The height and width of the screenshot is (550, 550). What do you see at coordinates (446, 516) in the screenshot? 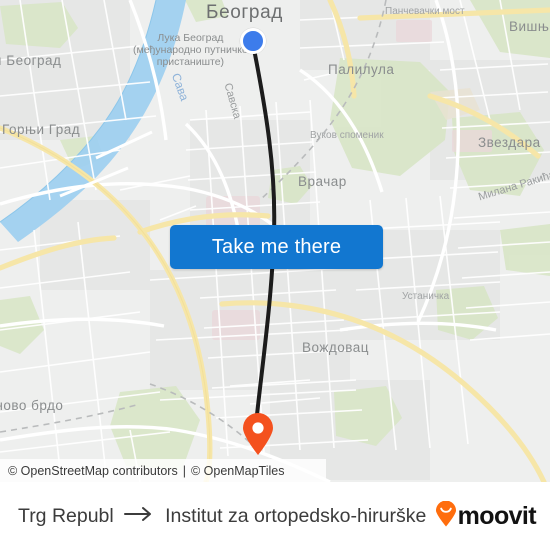
I see `moovit-pin-icon` at bounding box center [446, 516].